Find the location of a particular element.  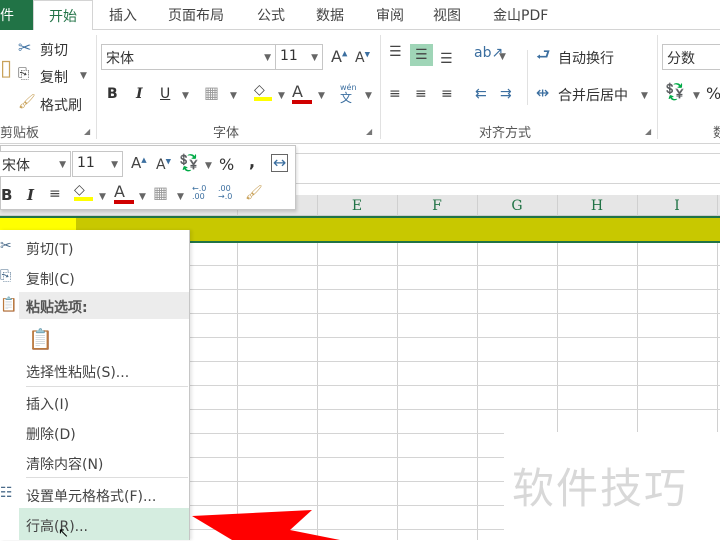

red-arrow-icon is located at coordinates (266, 525).